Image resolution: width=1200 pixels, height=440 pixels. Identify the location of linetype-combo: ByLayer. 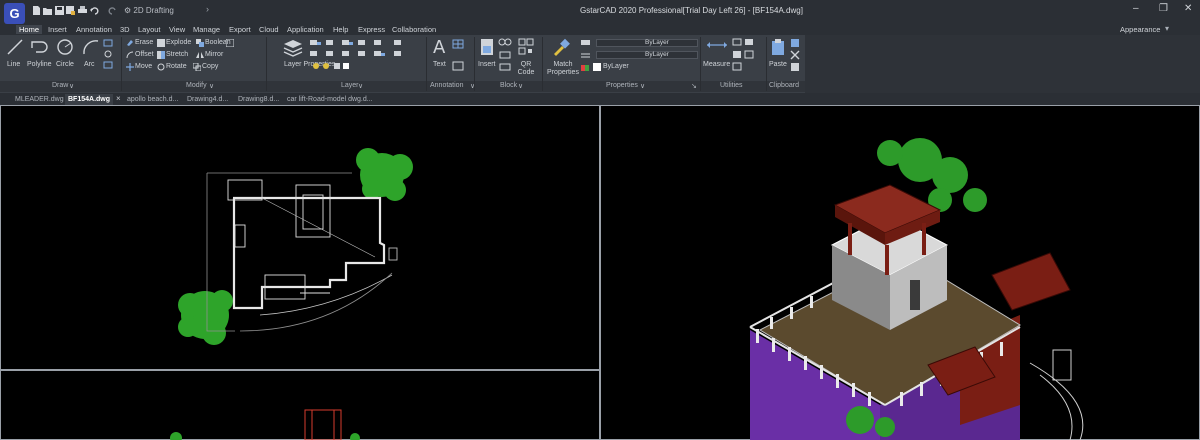
(647, 55).